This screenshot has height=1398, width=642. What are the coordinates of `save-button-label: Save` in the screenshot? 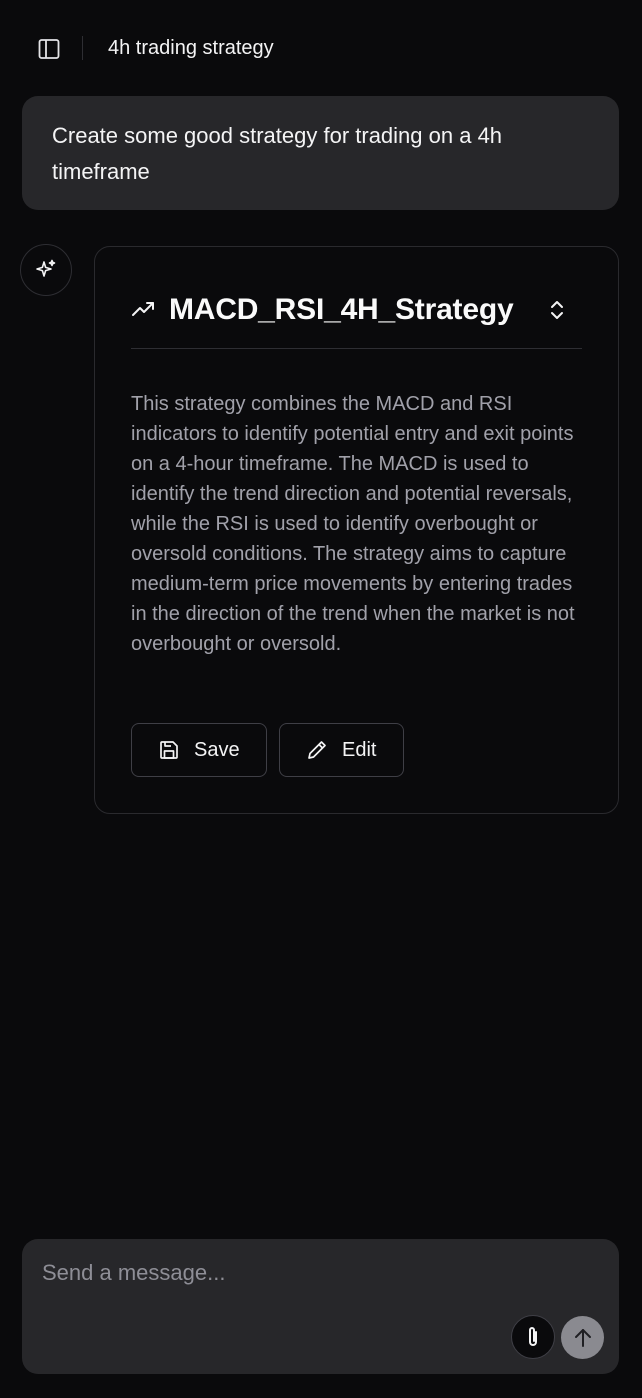 It's located at (217, 749).